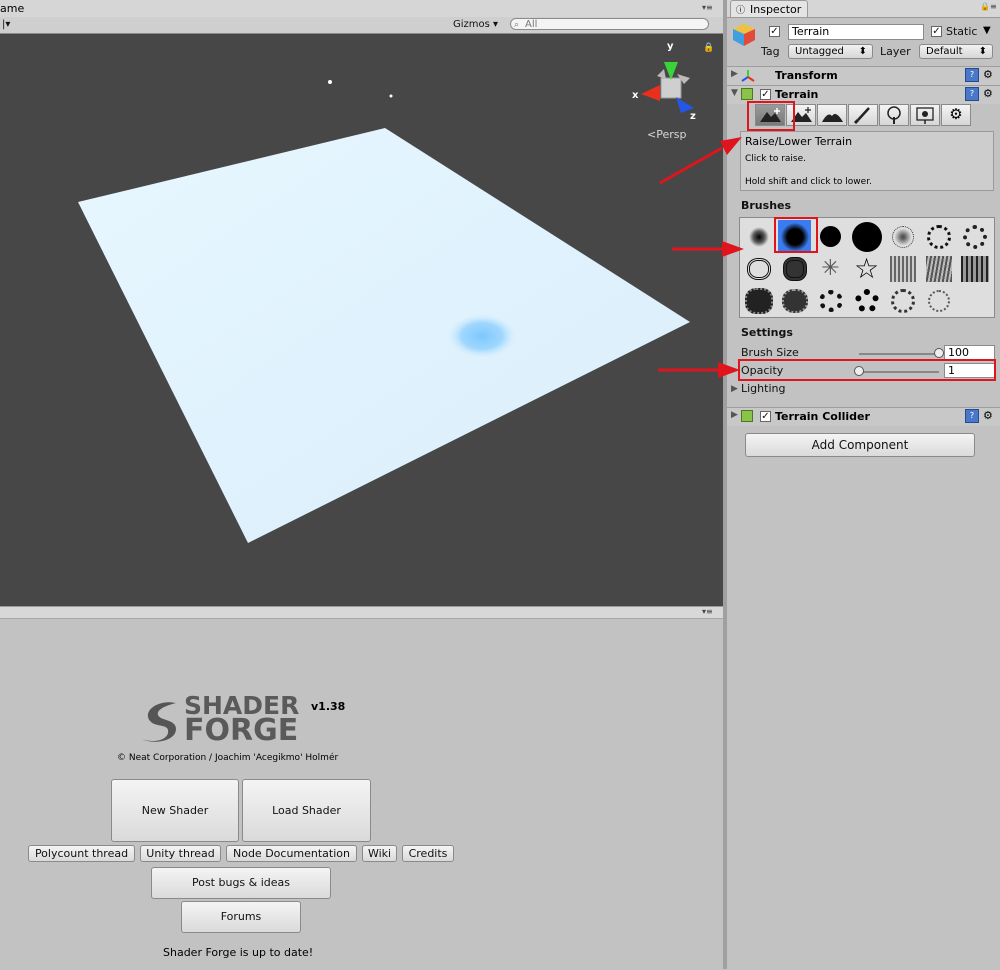 Image resolution: width=1000 pixels, height=970 pixels. Describe the element at coordinates (774, 31) in the screenshot. I see `active-checkbox: ✓` at that location.